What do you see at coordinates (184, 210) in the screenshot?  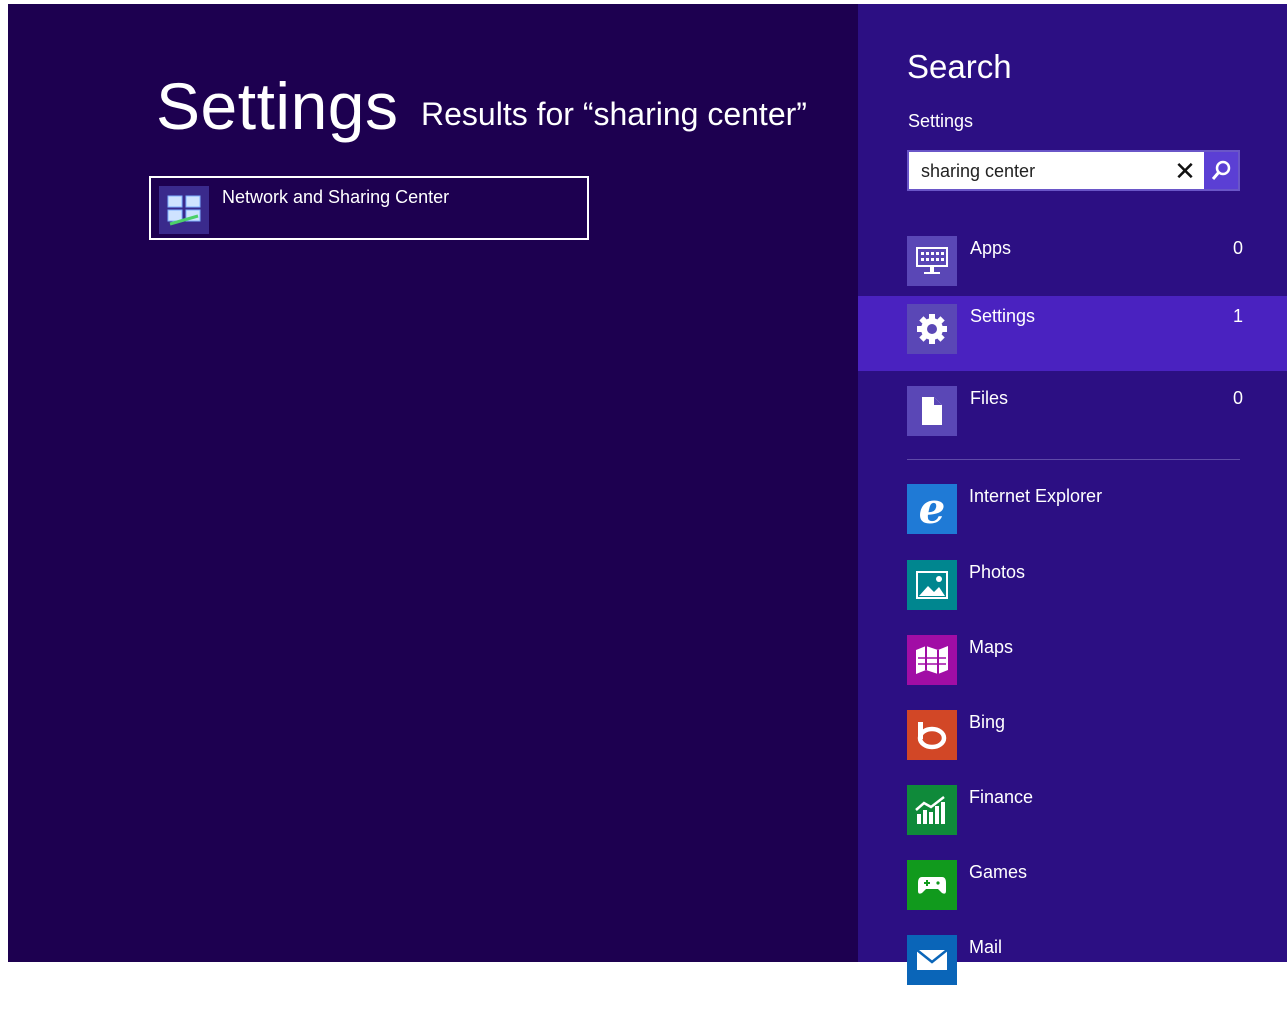 I see `network-icon` at bounding box center [184, 210].